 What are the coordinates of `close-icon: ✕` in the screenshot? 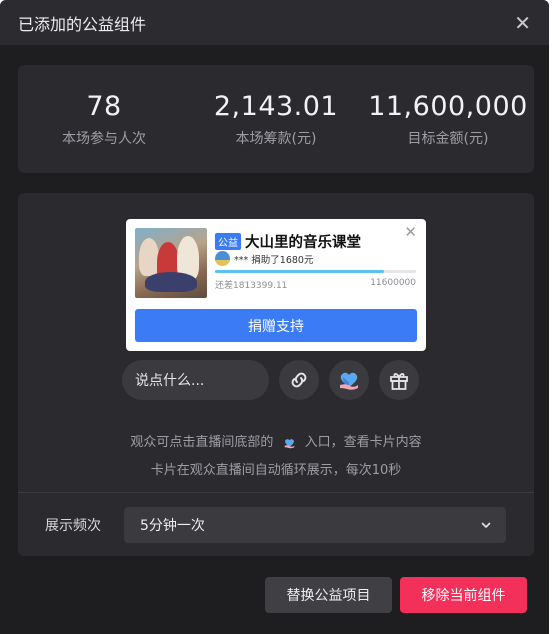 It's located at (522, 23).